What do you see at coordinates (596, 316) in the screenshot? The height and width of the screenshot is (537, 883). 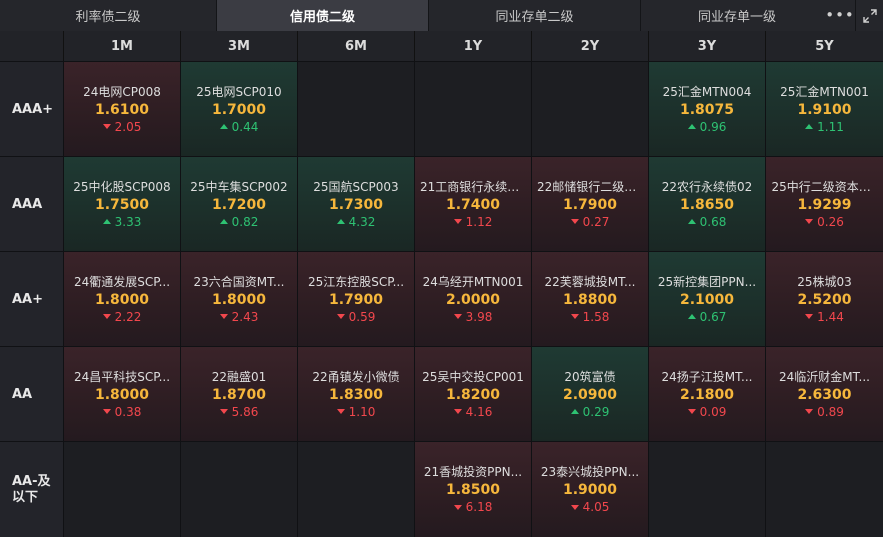 I see `change-value: 1.58` at bounding box center [596, 316].